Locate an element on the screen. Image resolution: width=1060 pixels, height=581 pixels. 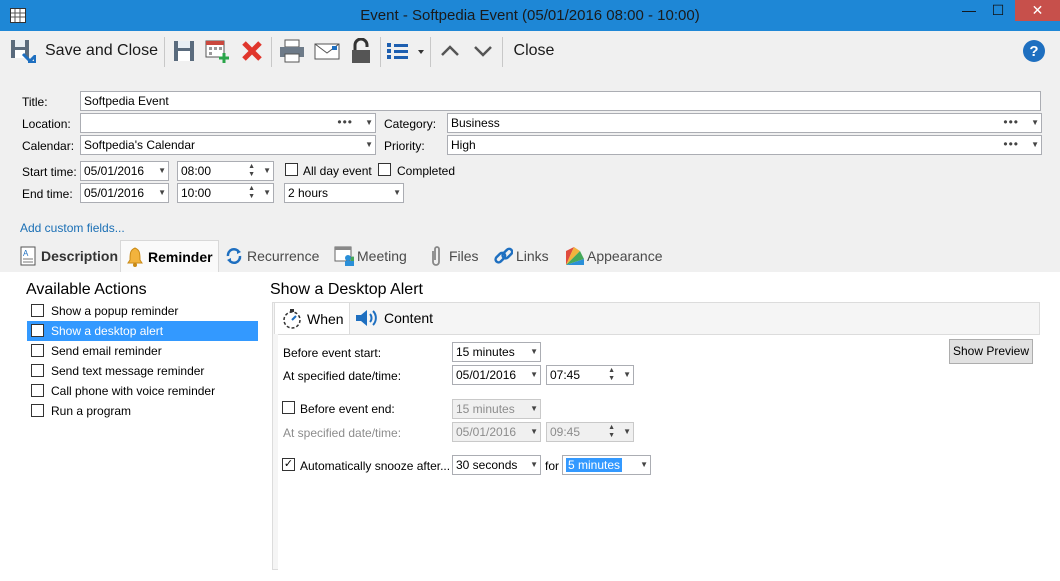
all-day-checkbox is located at coordinates (291, 169).